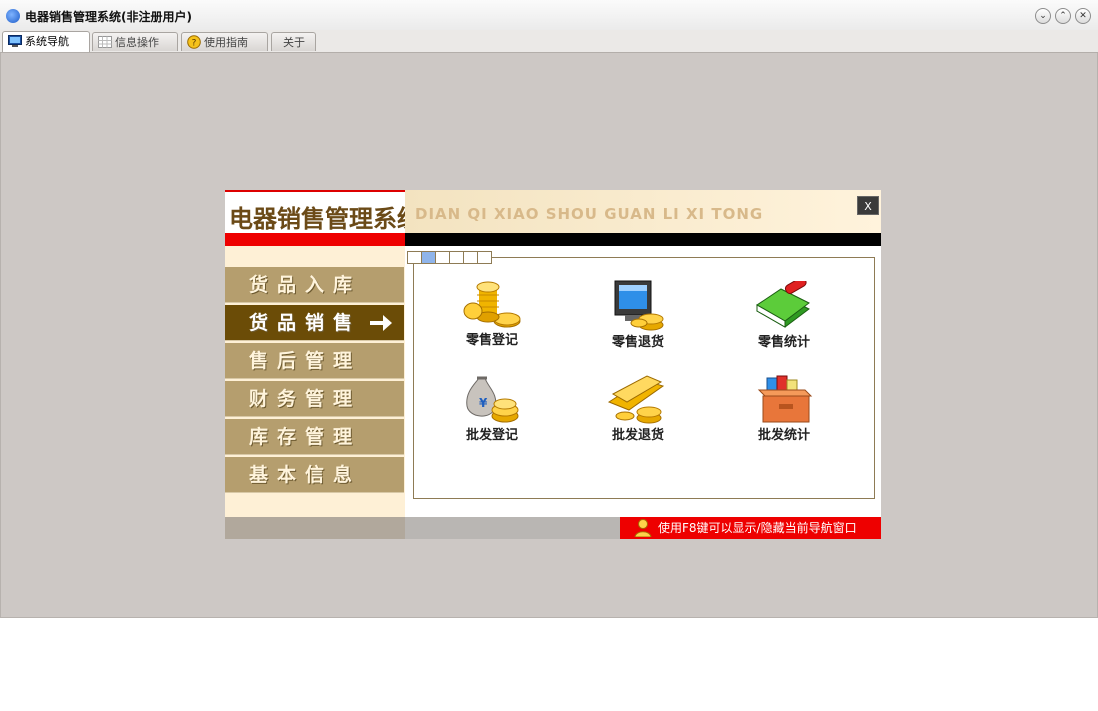  I want to click on retail-return-button: 零售退货, so click(638, 318).